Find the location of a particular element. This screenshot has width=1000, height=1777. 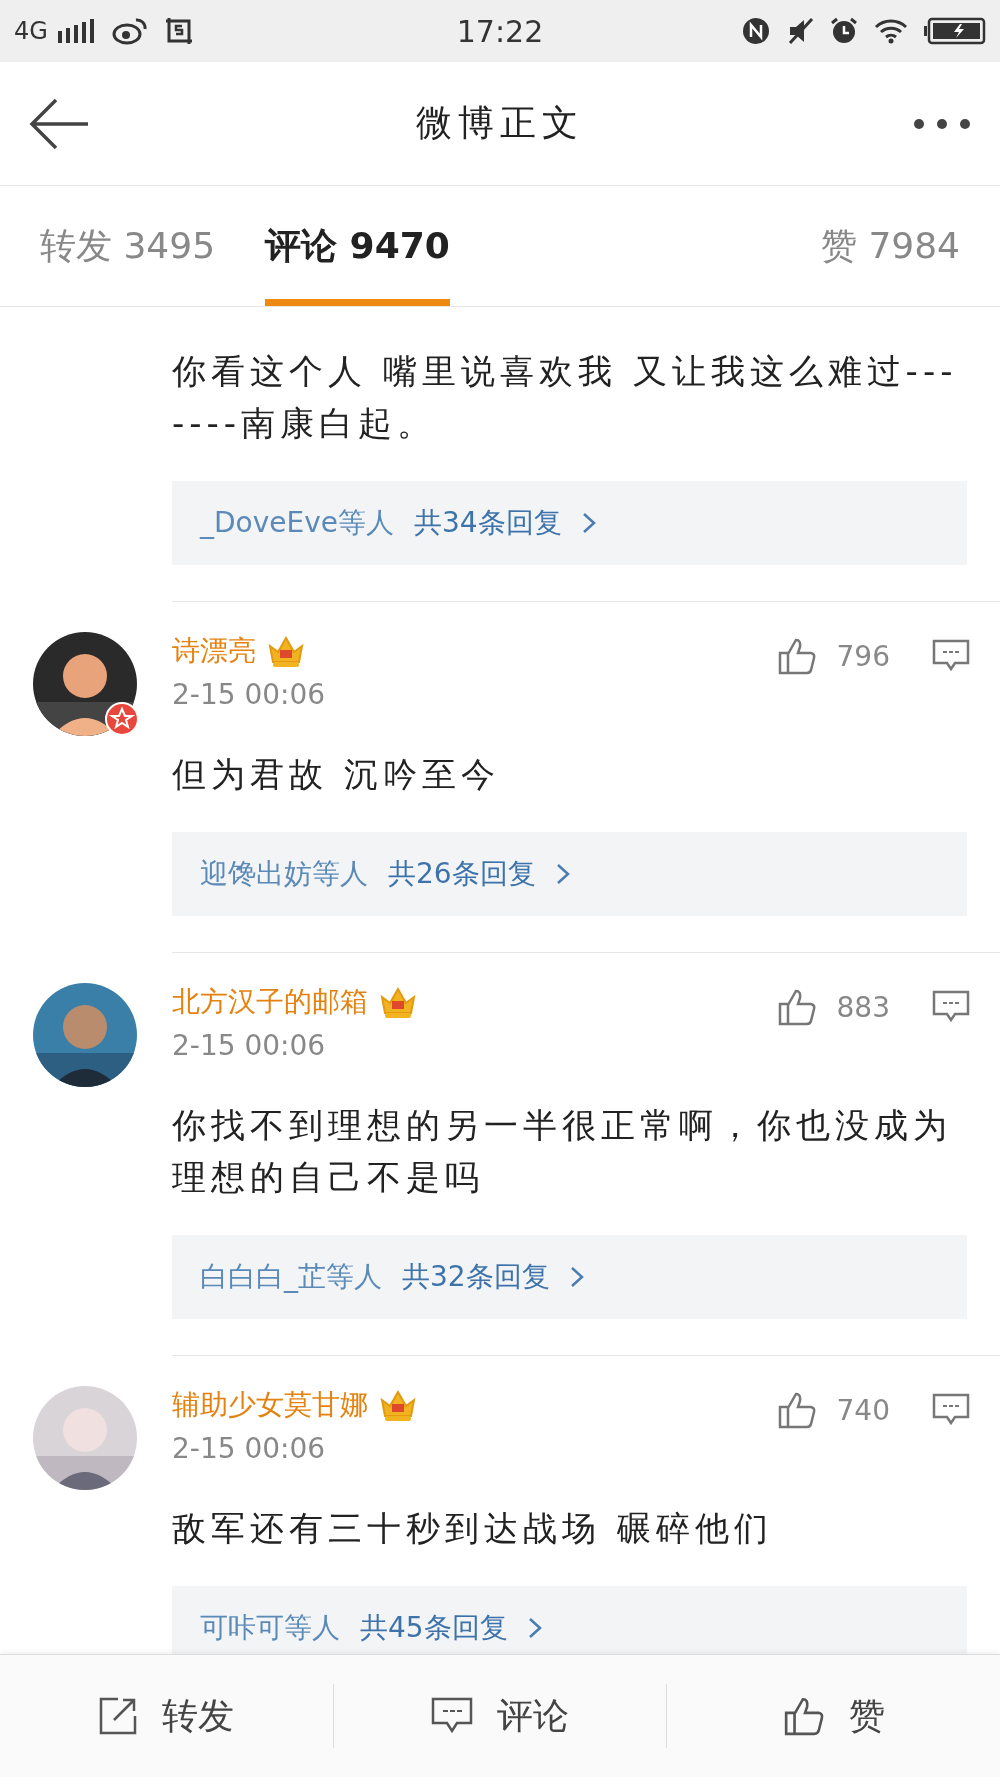

replies-link: 白白白_芷等人 共32条回复 is located at coordinates (569, 1277).